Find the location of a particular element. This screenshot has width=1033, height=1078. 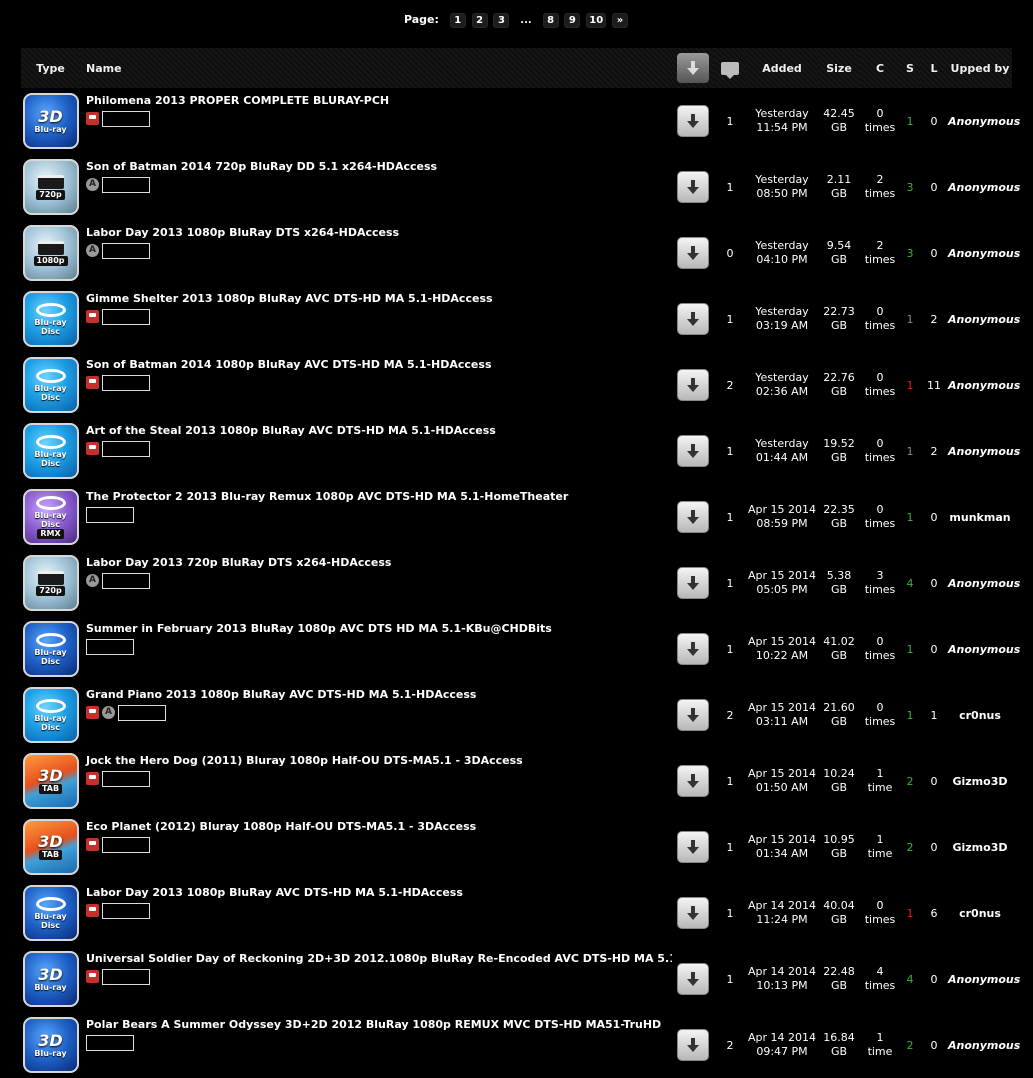

col-size: Size is located at coordinates (839, 68).